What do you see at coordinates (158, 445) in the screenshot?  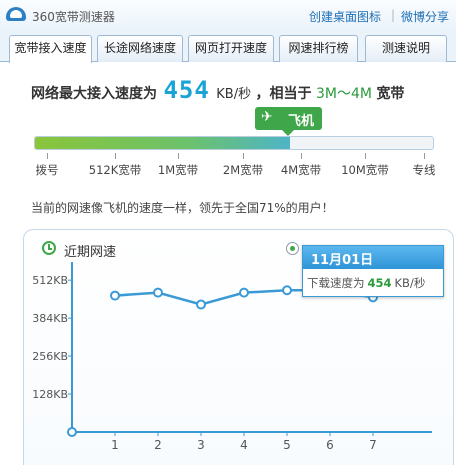 I see `x-tick-label: 2` at bounding box center [158, 445].